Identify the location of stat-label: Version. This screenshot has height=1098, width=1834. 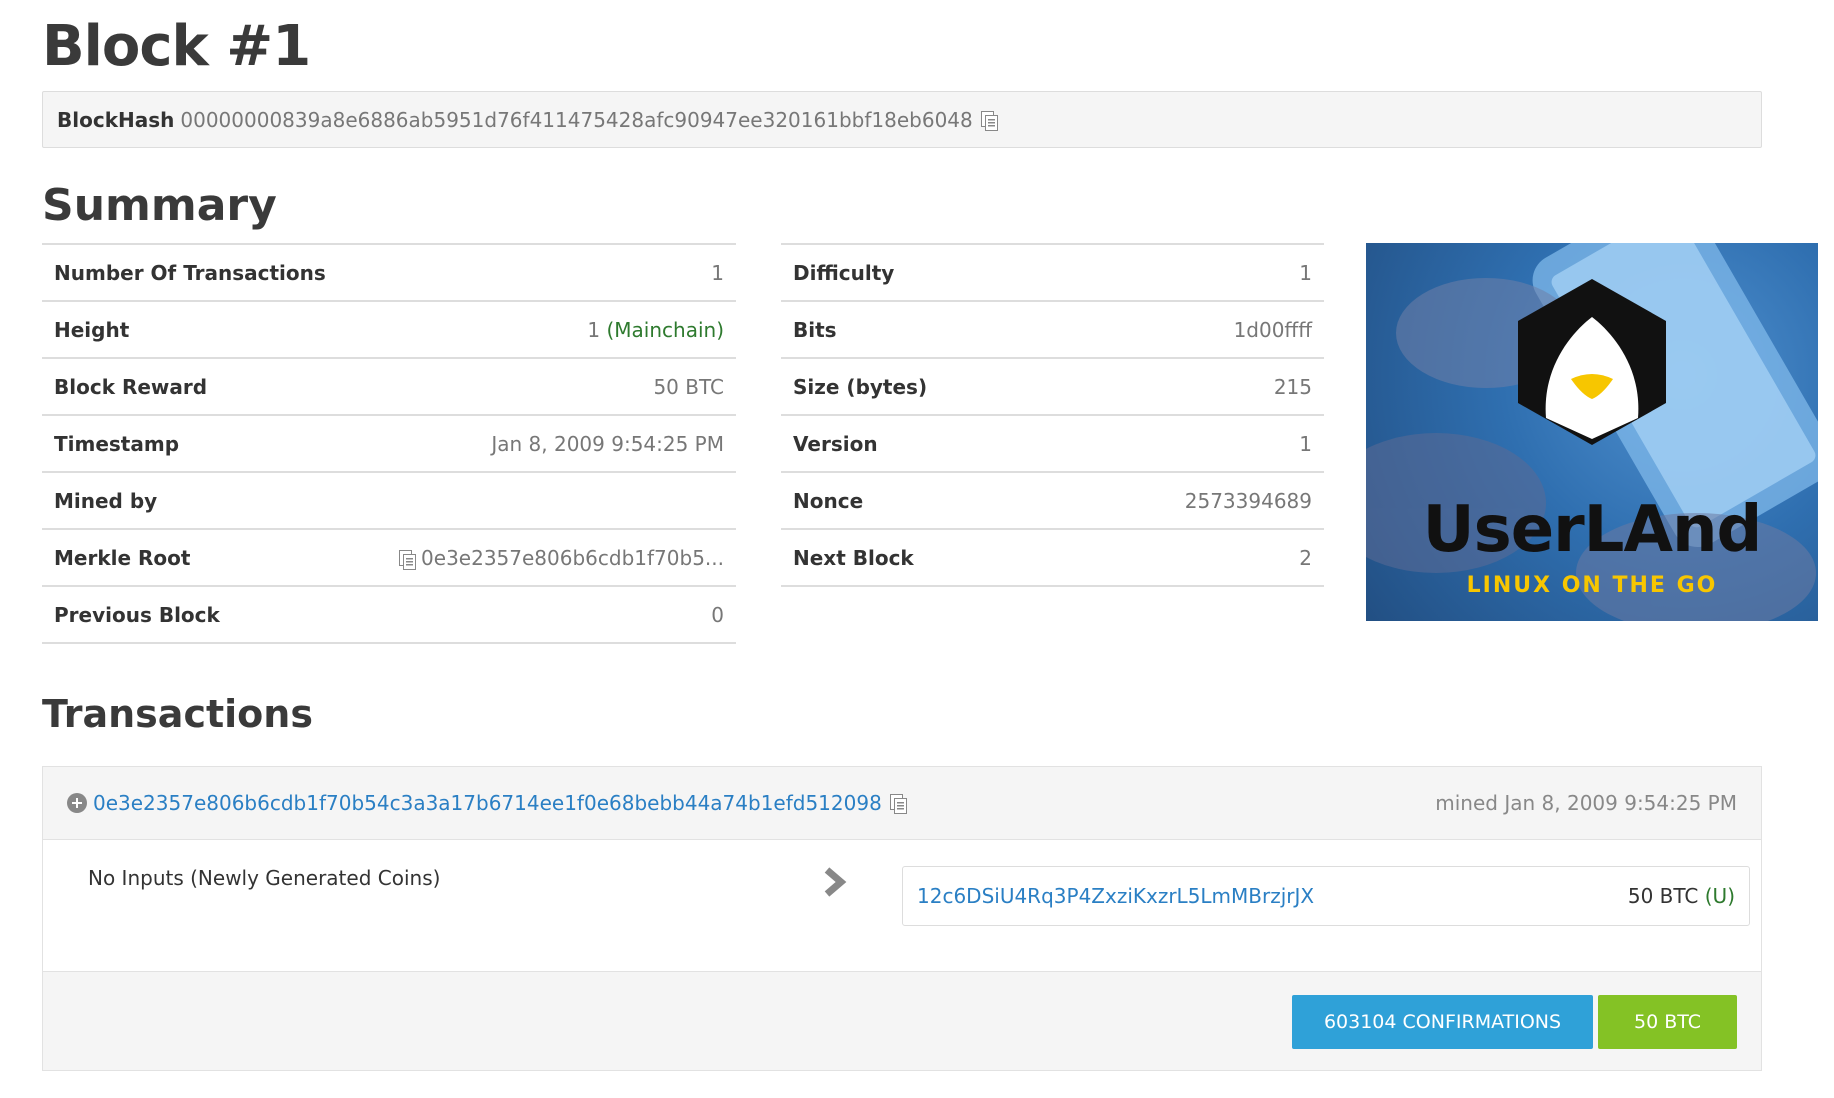
(835, 443).